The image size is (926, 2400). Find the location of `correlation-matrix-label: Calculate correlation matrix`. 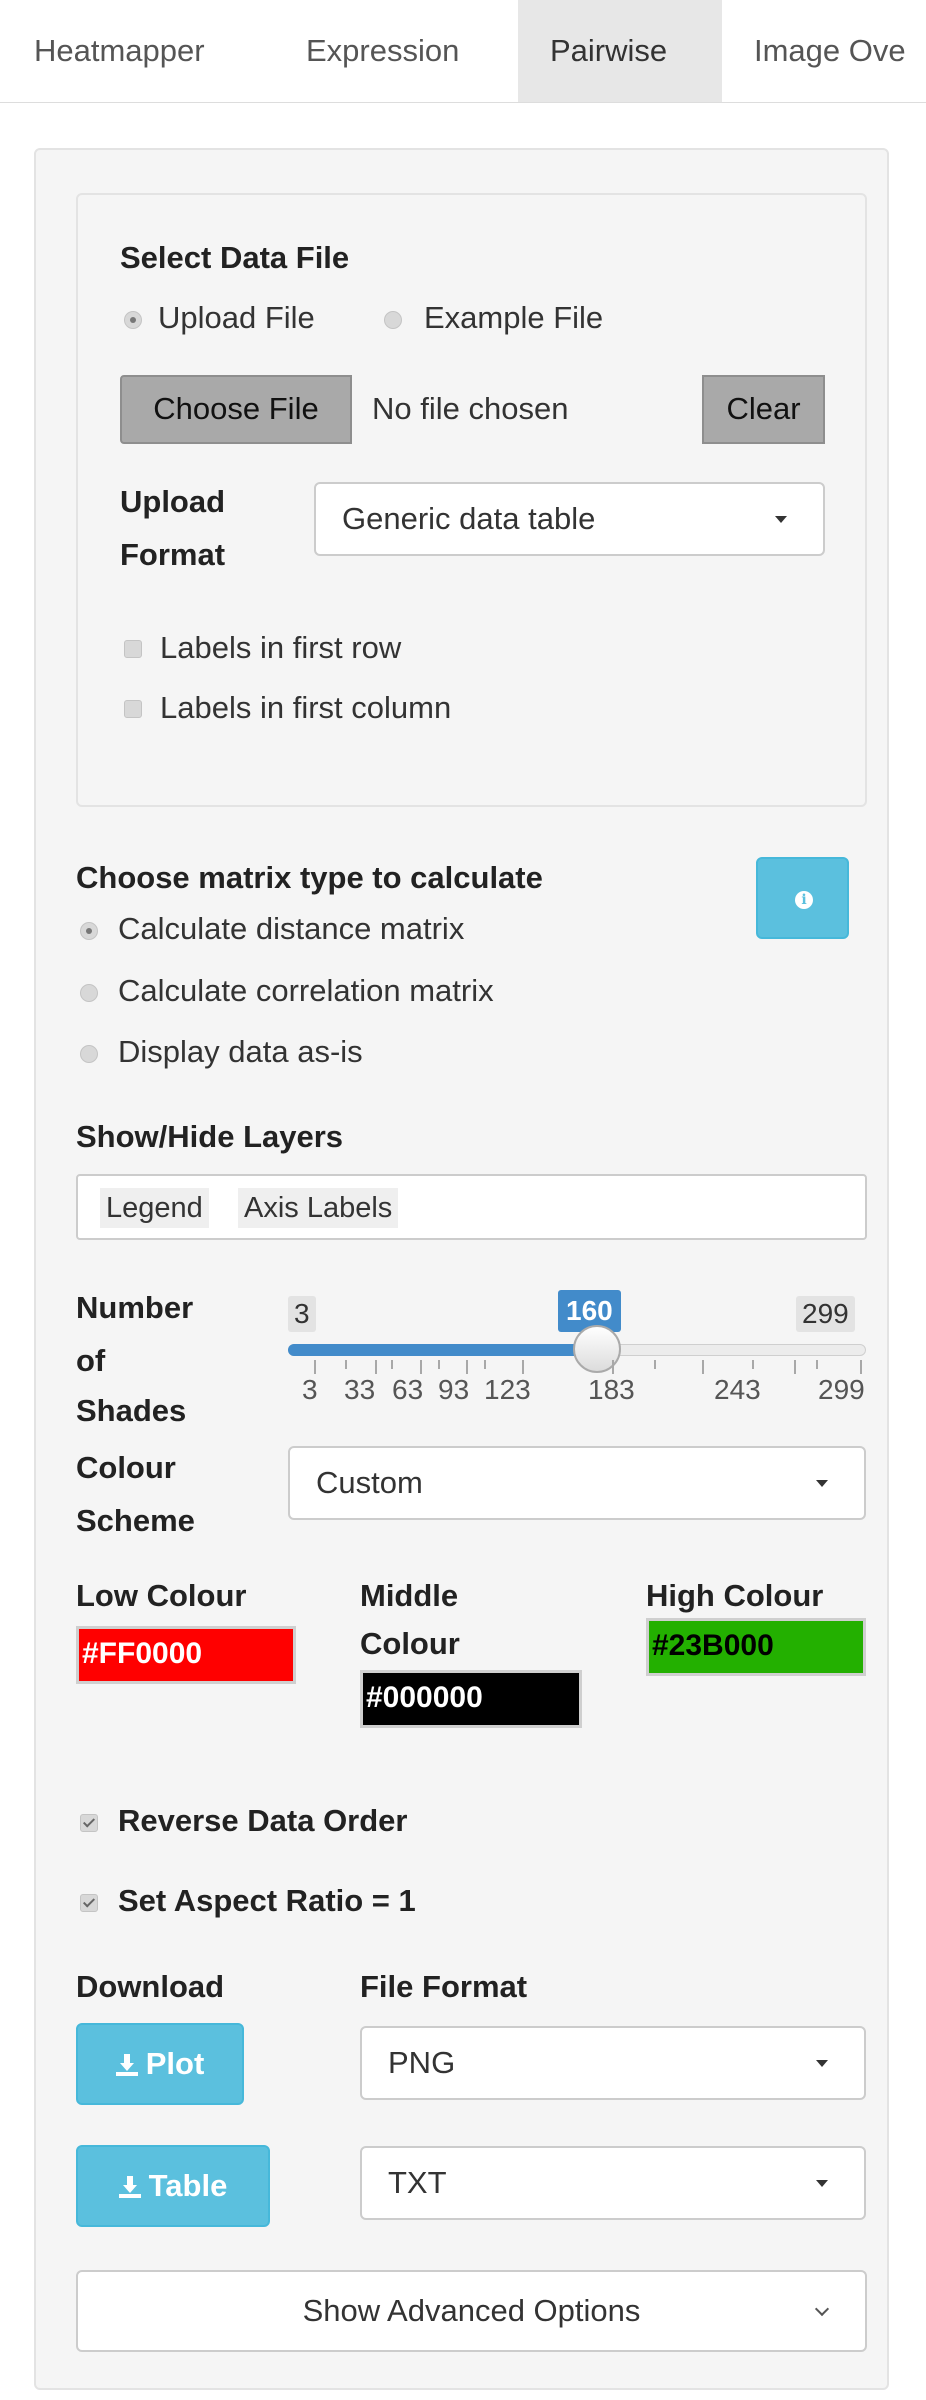

correlation-matrix-label: Calculate correlation matrix is located at coordinates (306, 990).